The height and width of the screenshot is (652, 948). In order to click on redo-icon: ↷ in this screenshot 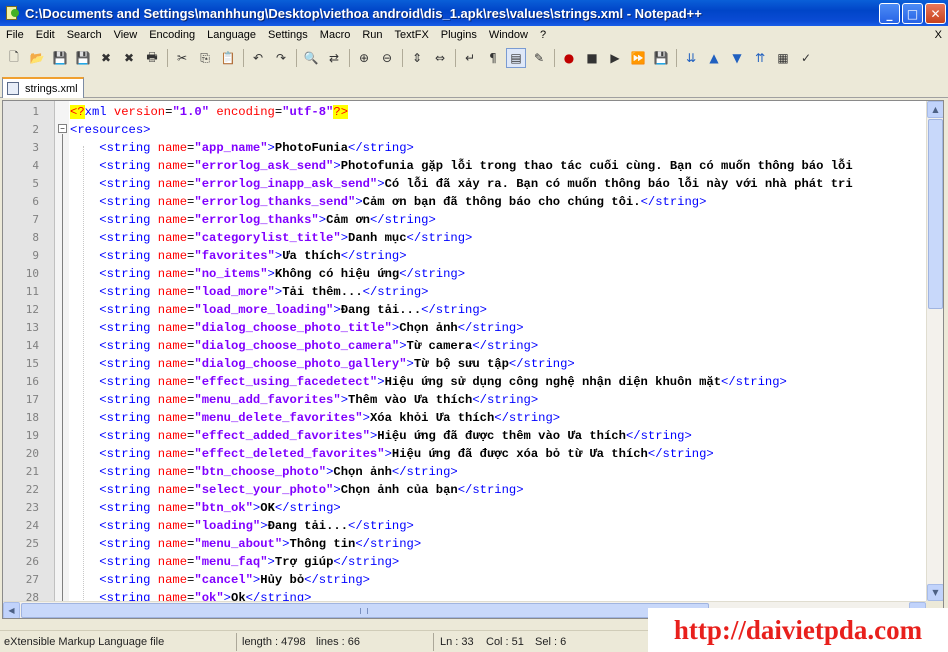, I will do `click(281, 58)`.